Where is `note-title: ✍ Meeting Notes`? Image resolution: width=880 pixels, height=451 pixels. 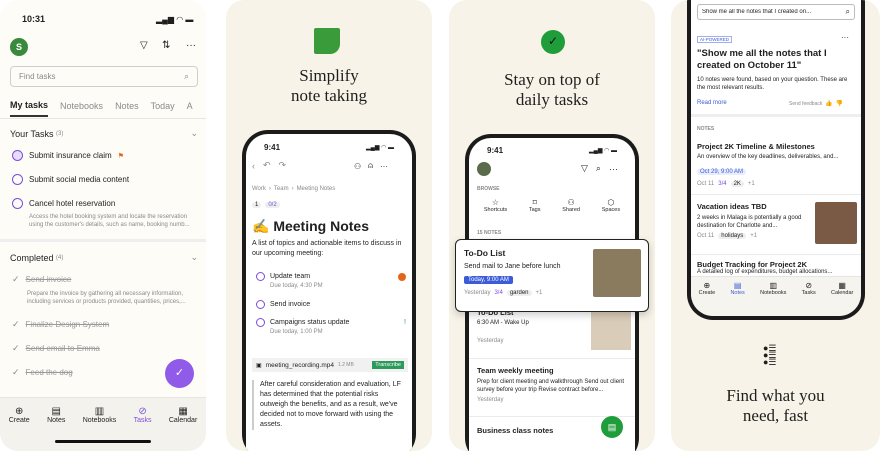
note-title: ✍ Meeting Notes is located at coordinates (310, 226).